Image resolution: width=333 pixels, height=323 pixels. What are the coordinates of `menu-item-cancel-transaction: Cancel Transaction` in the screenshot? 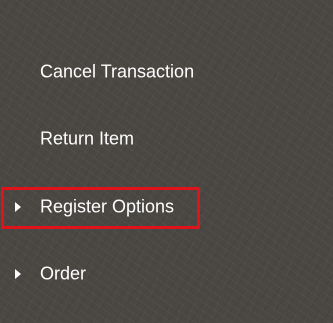 It's located at (166, 72).